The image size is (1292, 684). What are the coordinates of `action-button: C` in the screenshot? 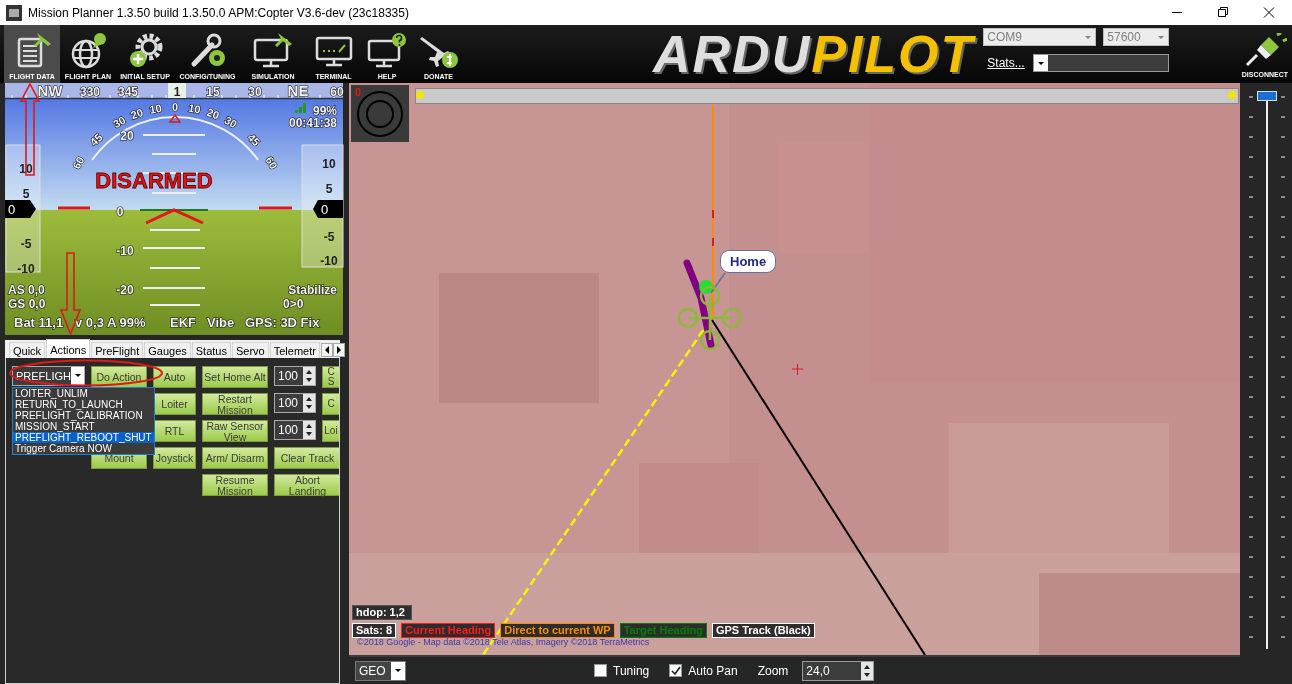 It's located at (330, 404).